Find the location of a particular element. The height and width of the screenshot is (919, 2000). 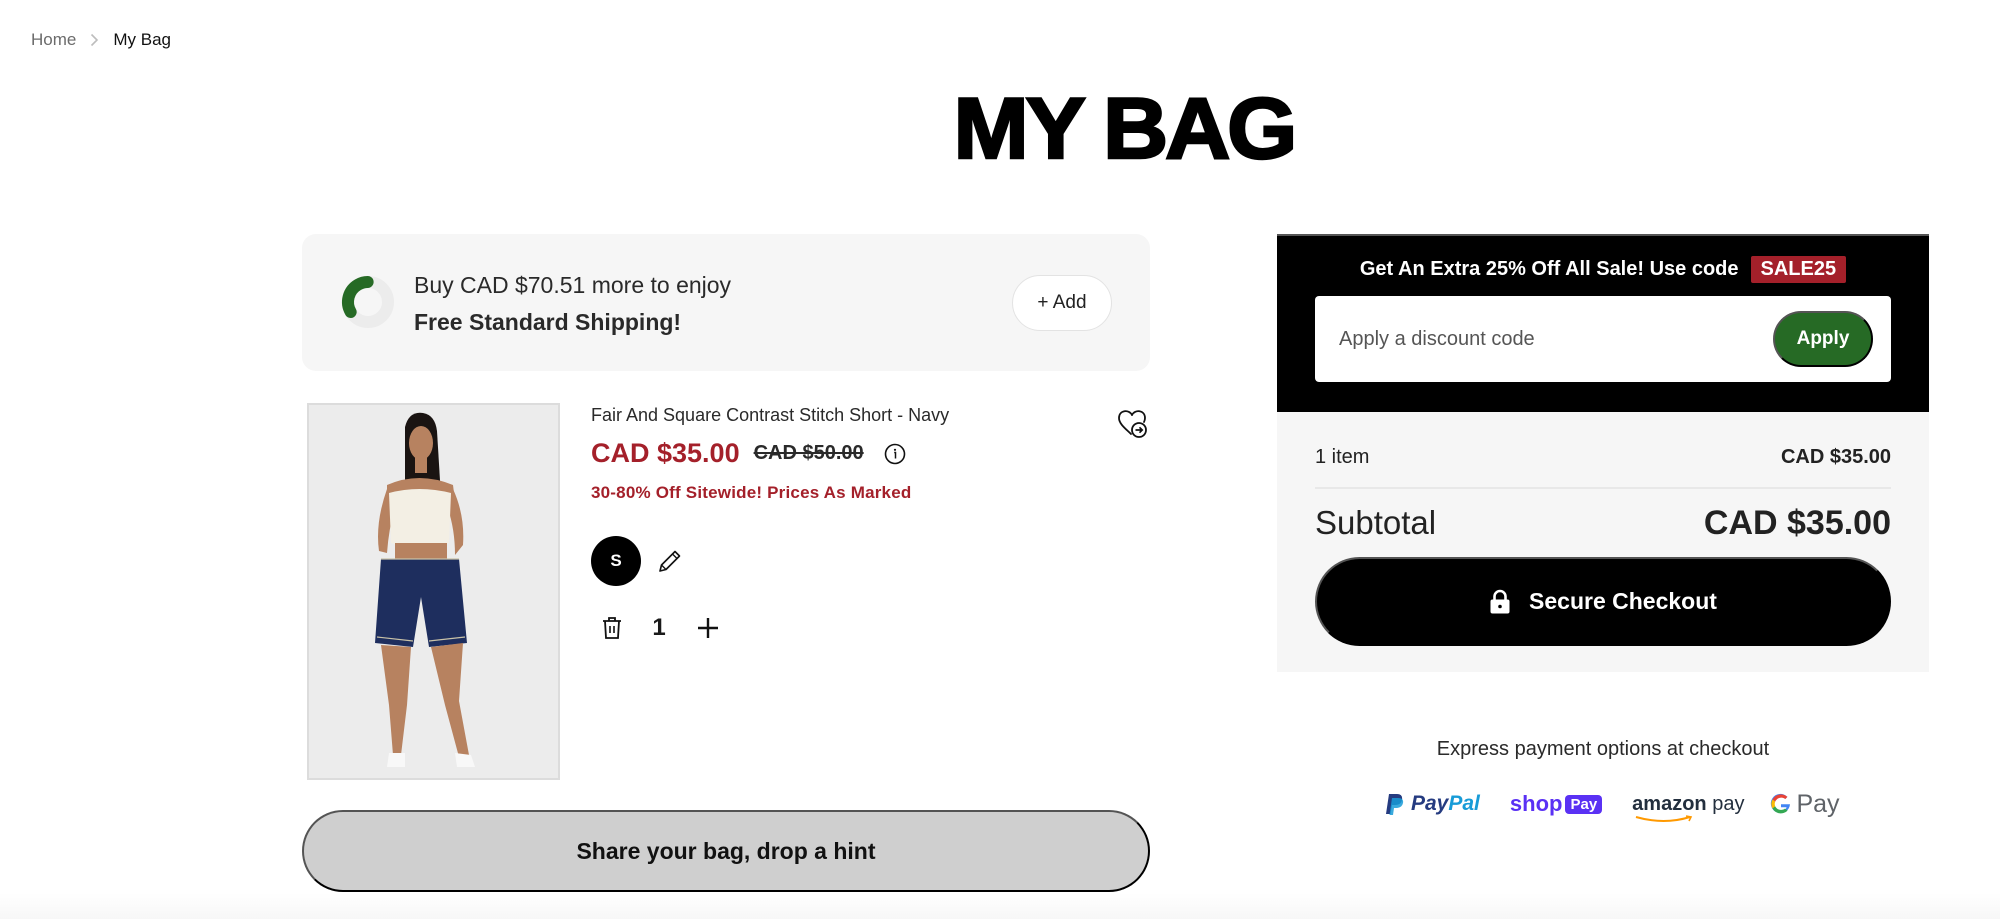

paypal-pay: Pay is located at coordinates (1430, 803).